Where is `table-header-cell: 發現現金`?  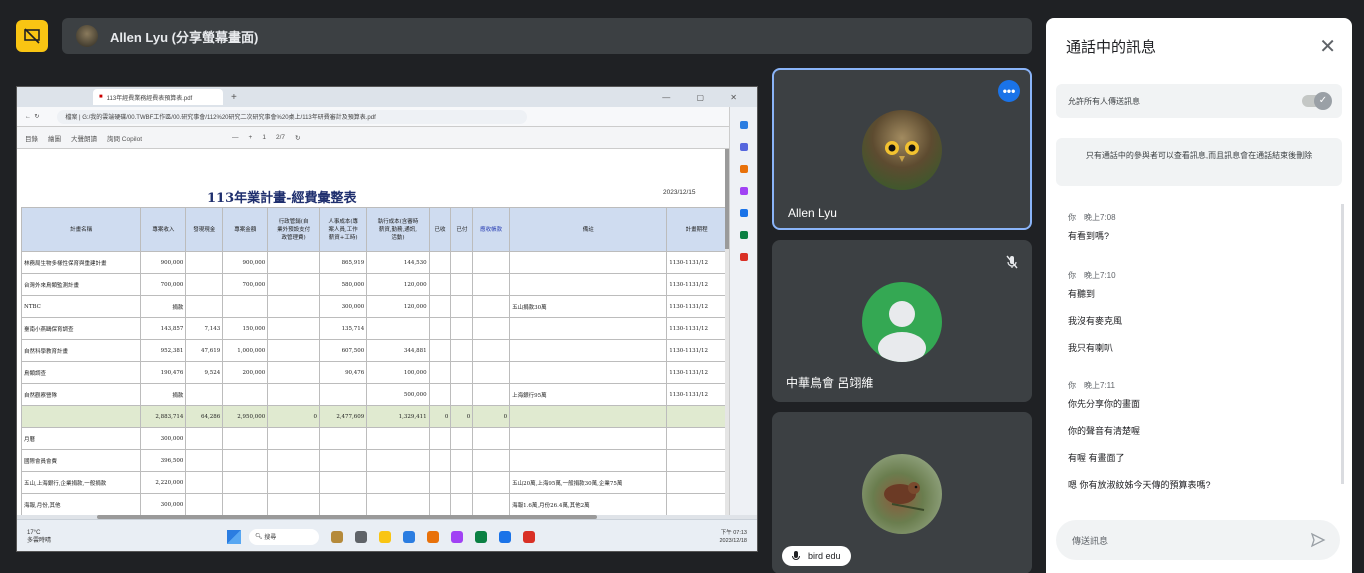 table-header-cell: 發現現金 is located at coordinates (204, 229).